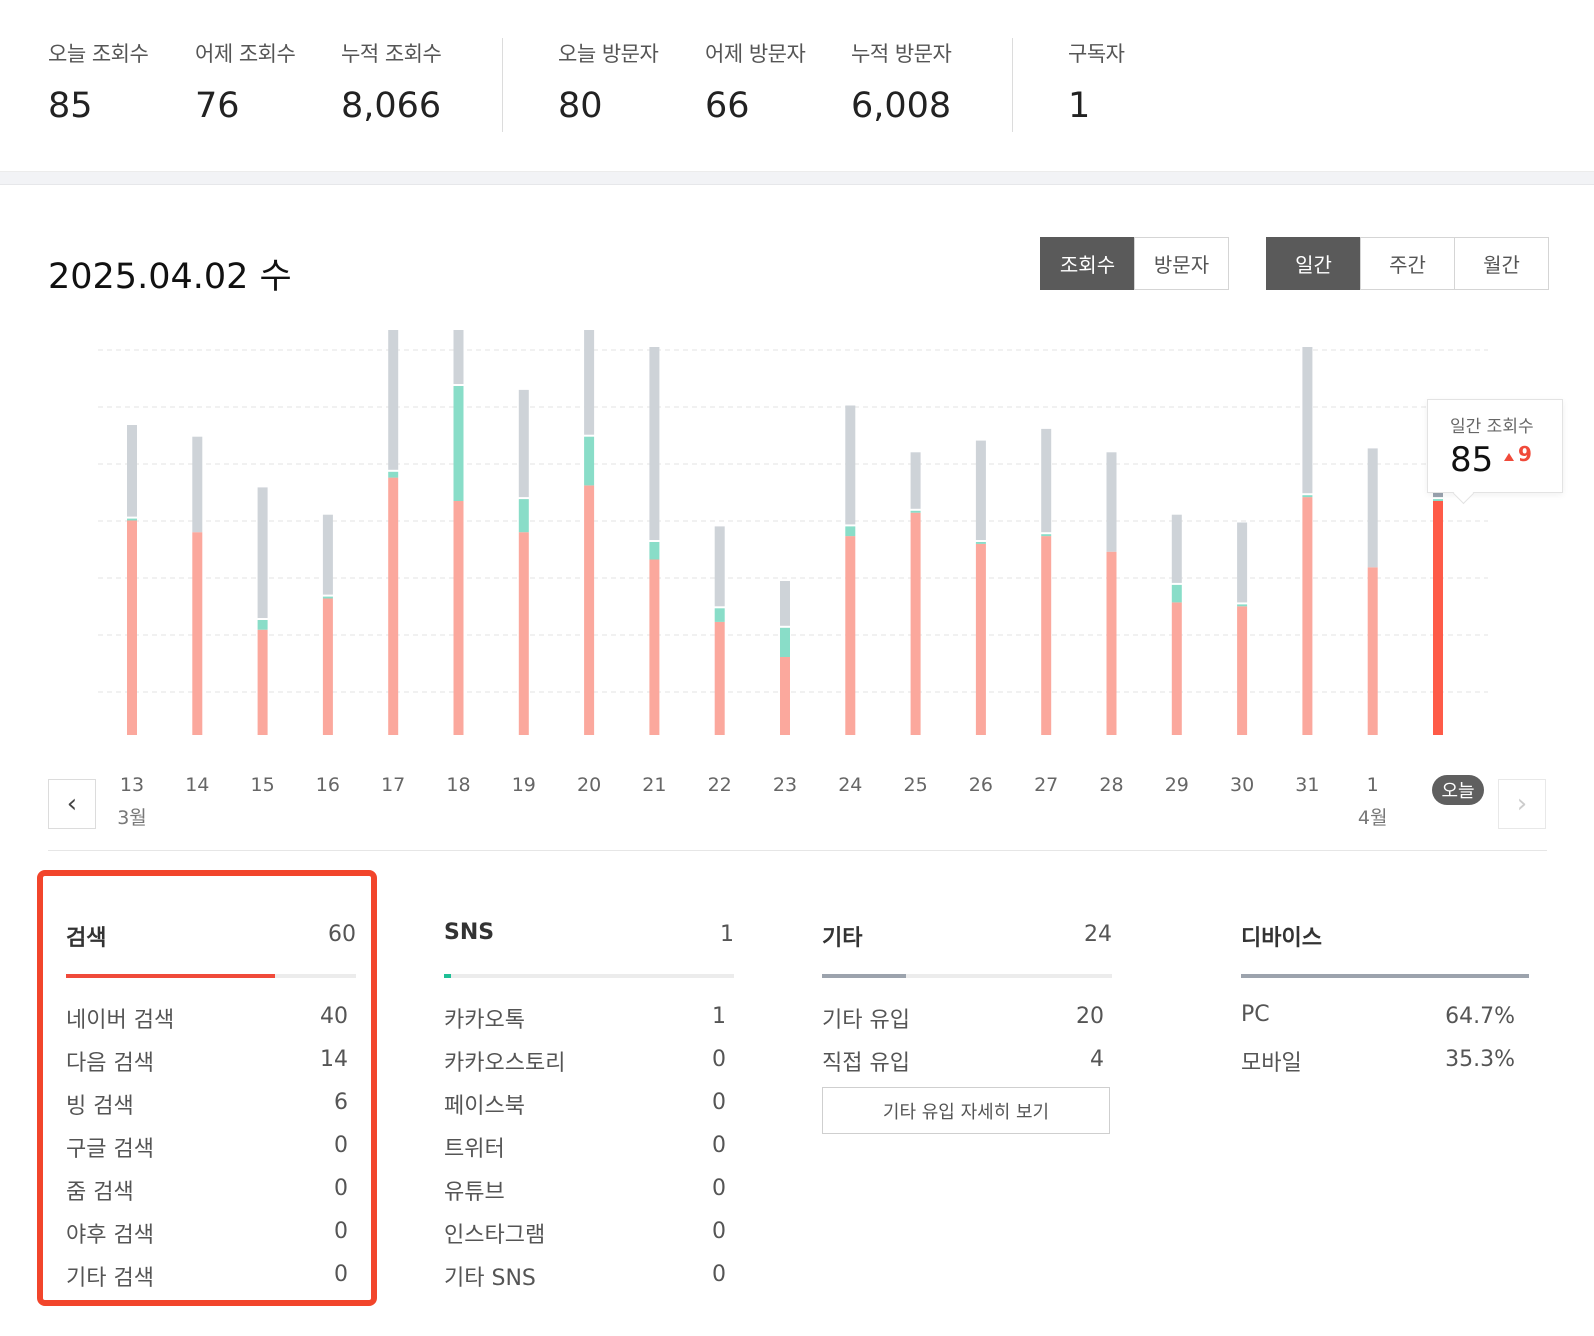  Describe the element at coordinates (755, 82) in the screenshot. I see `stat-yesterday-visitors: 어제 방문자 66` at that location.